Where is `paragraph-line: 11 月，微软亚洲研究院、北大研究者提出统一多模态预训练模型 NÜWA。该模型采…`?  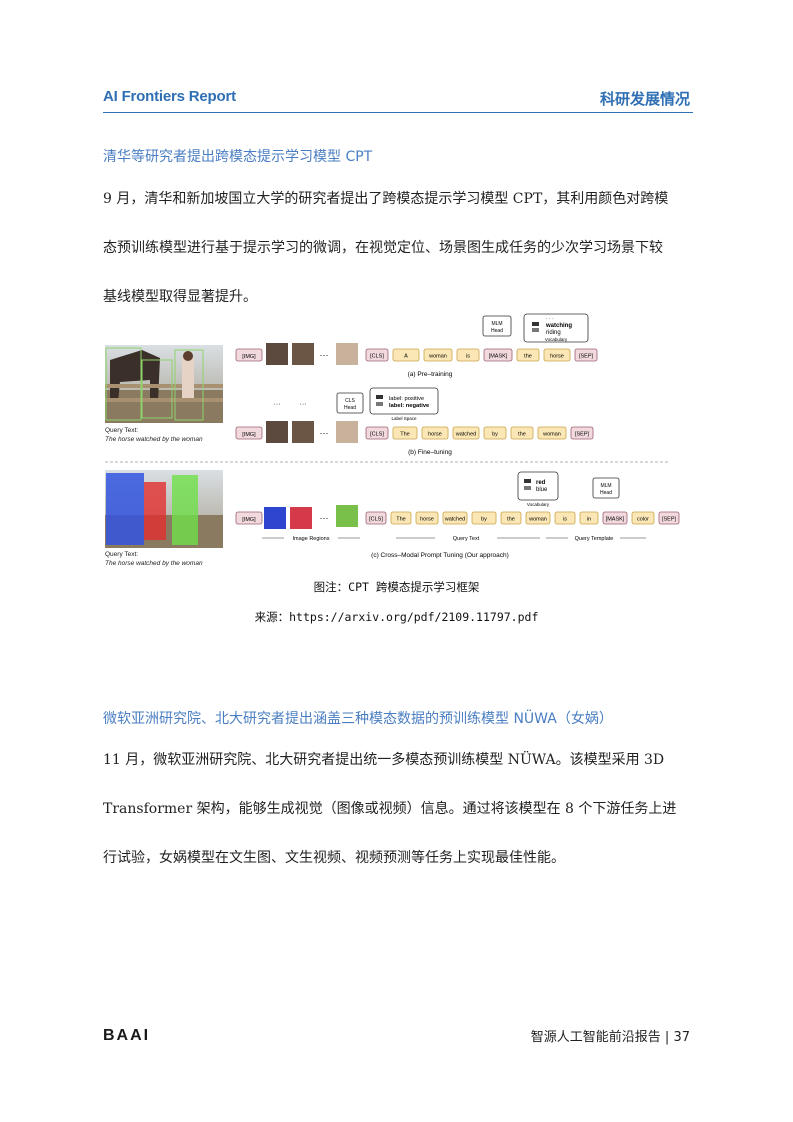
paragraph-line: 11 月，微软亚洲研究院、北大研究者提出统一多模态预训练模型 NÜWA。该模型采… is located at coordinates (384, 760).